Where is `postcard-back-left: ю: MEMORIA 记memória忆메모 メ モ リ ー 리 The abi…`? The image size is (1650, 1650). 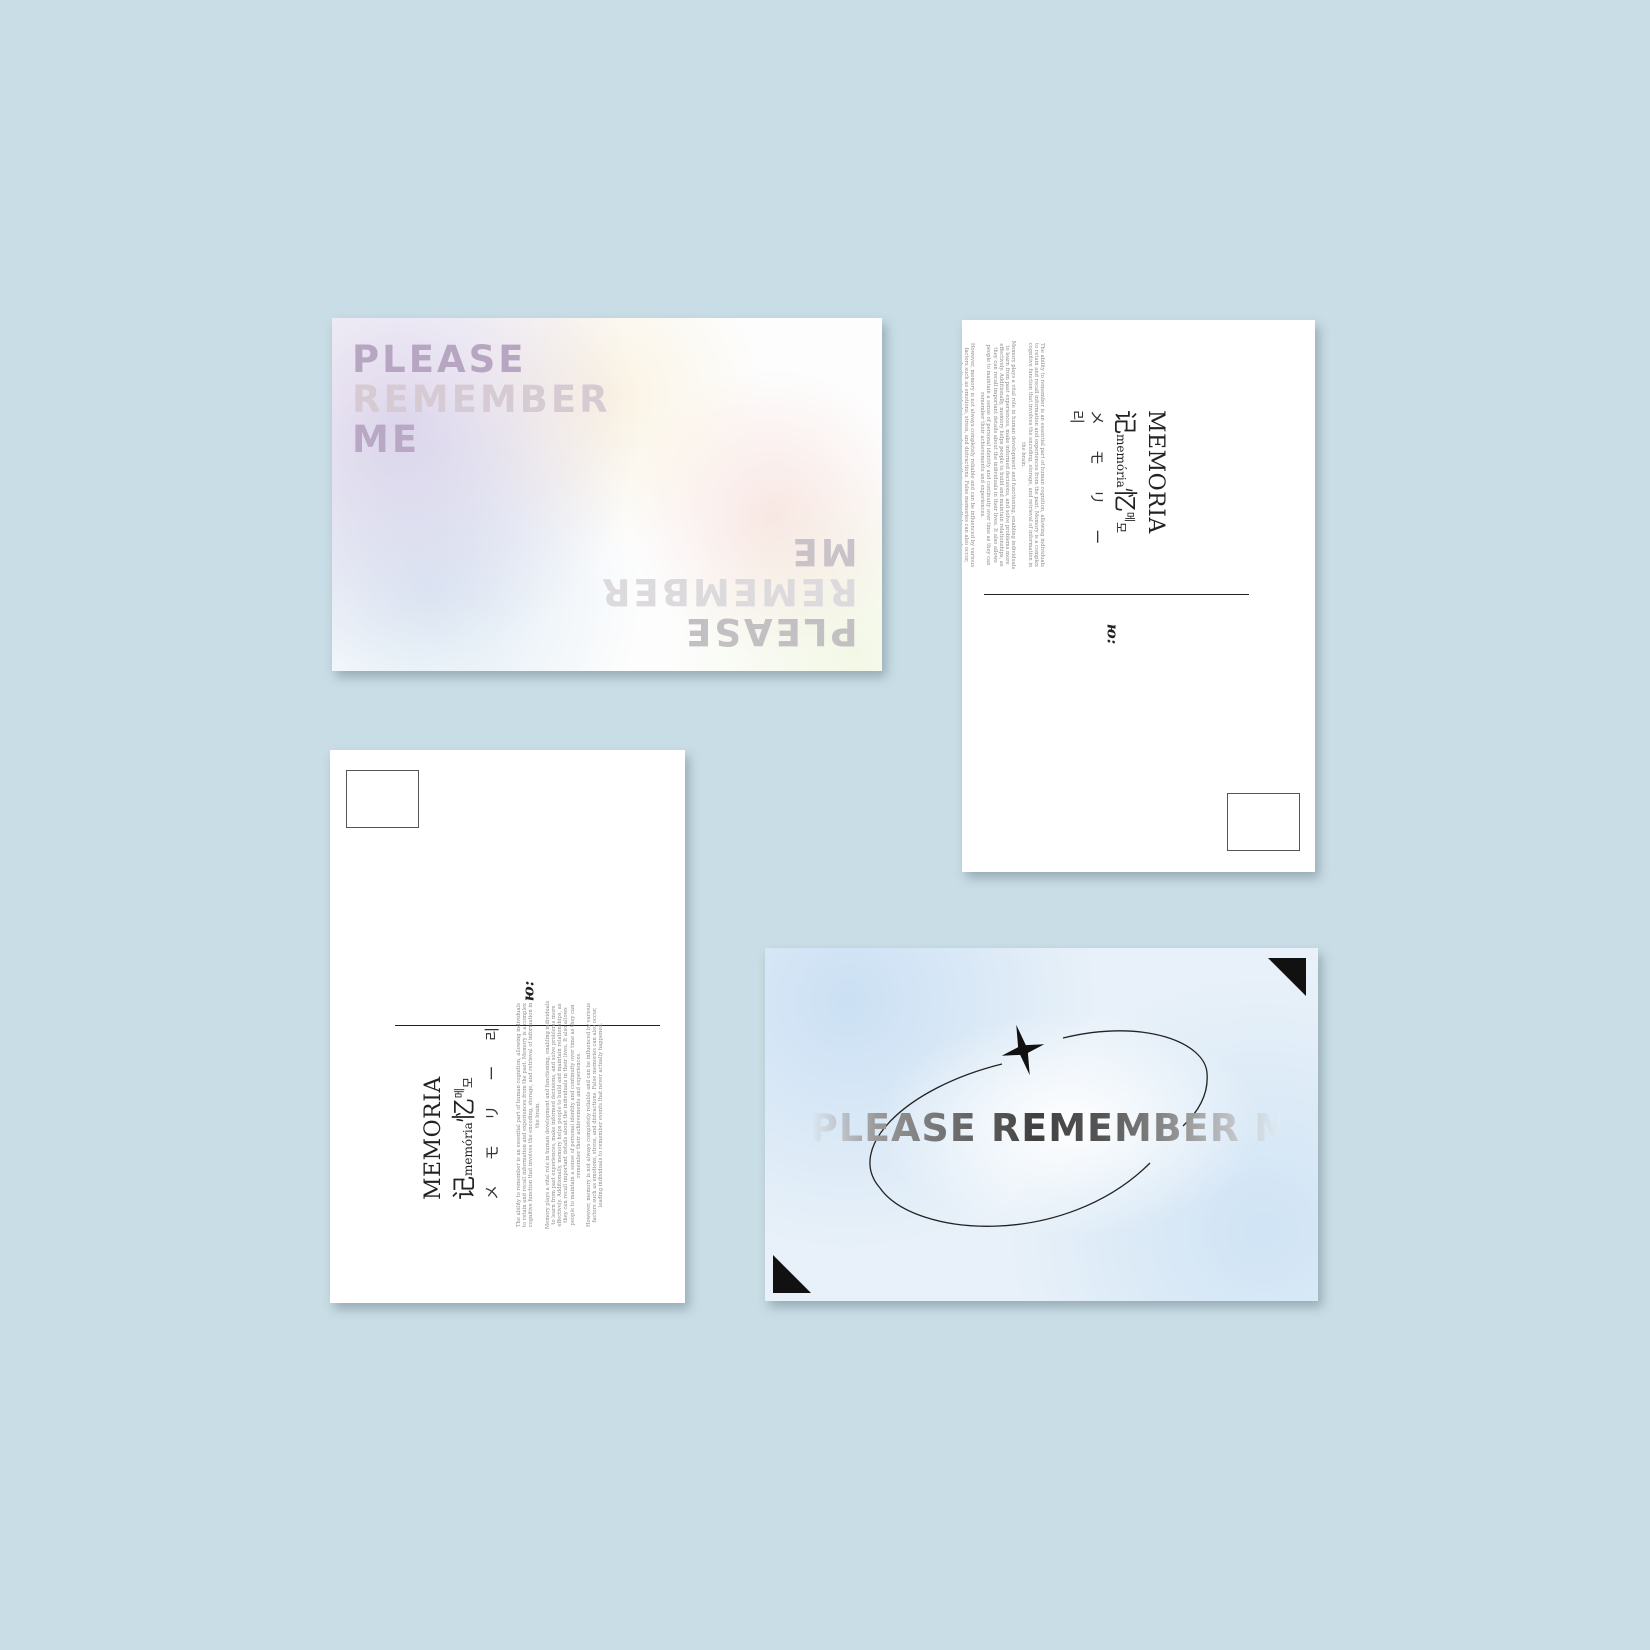 postcard-back-left: ю: MEMORIA 记memória忆메모 メ モ リ ー 리 The abi… is located at coordinates (507, 1026).